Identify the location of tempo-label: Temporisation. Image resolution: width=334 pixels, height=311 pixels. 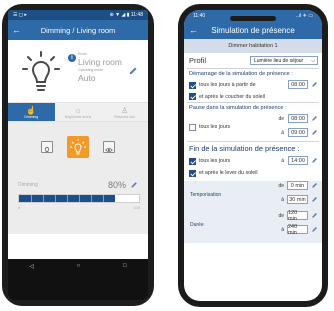
(206, 195).